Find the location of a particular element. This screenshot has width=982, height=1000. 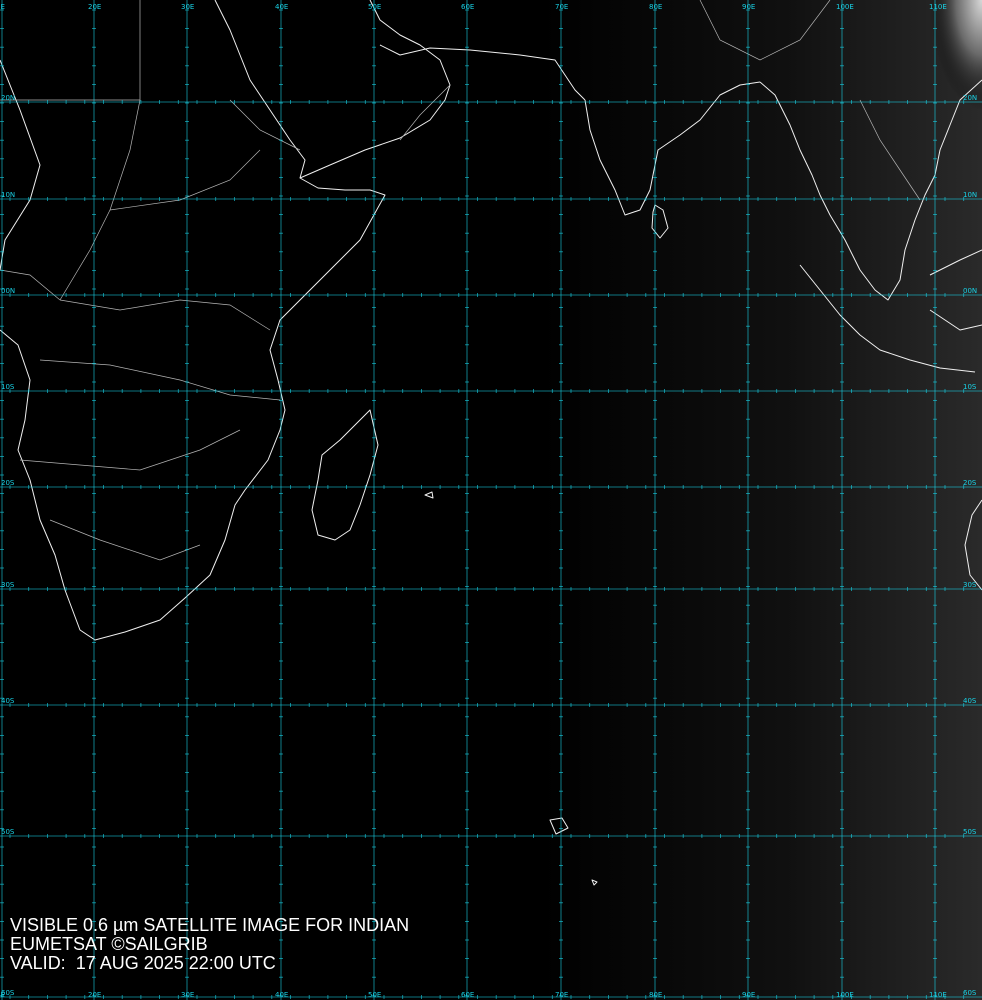

latitude-label-right: 40S is located at coordinates (970, 701).